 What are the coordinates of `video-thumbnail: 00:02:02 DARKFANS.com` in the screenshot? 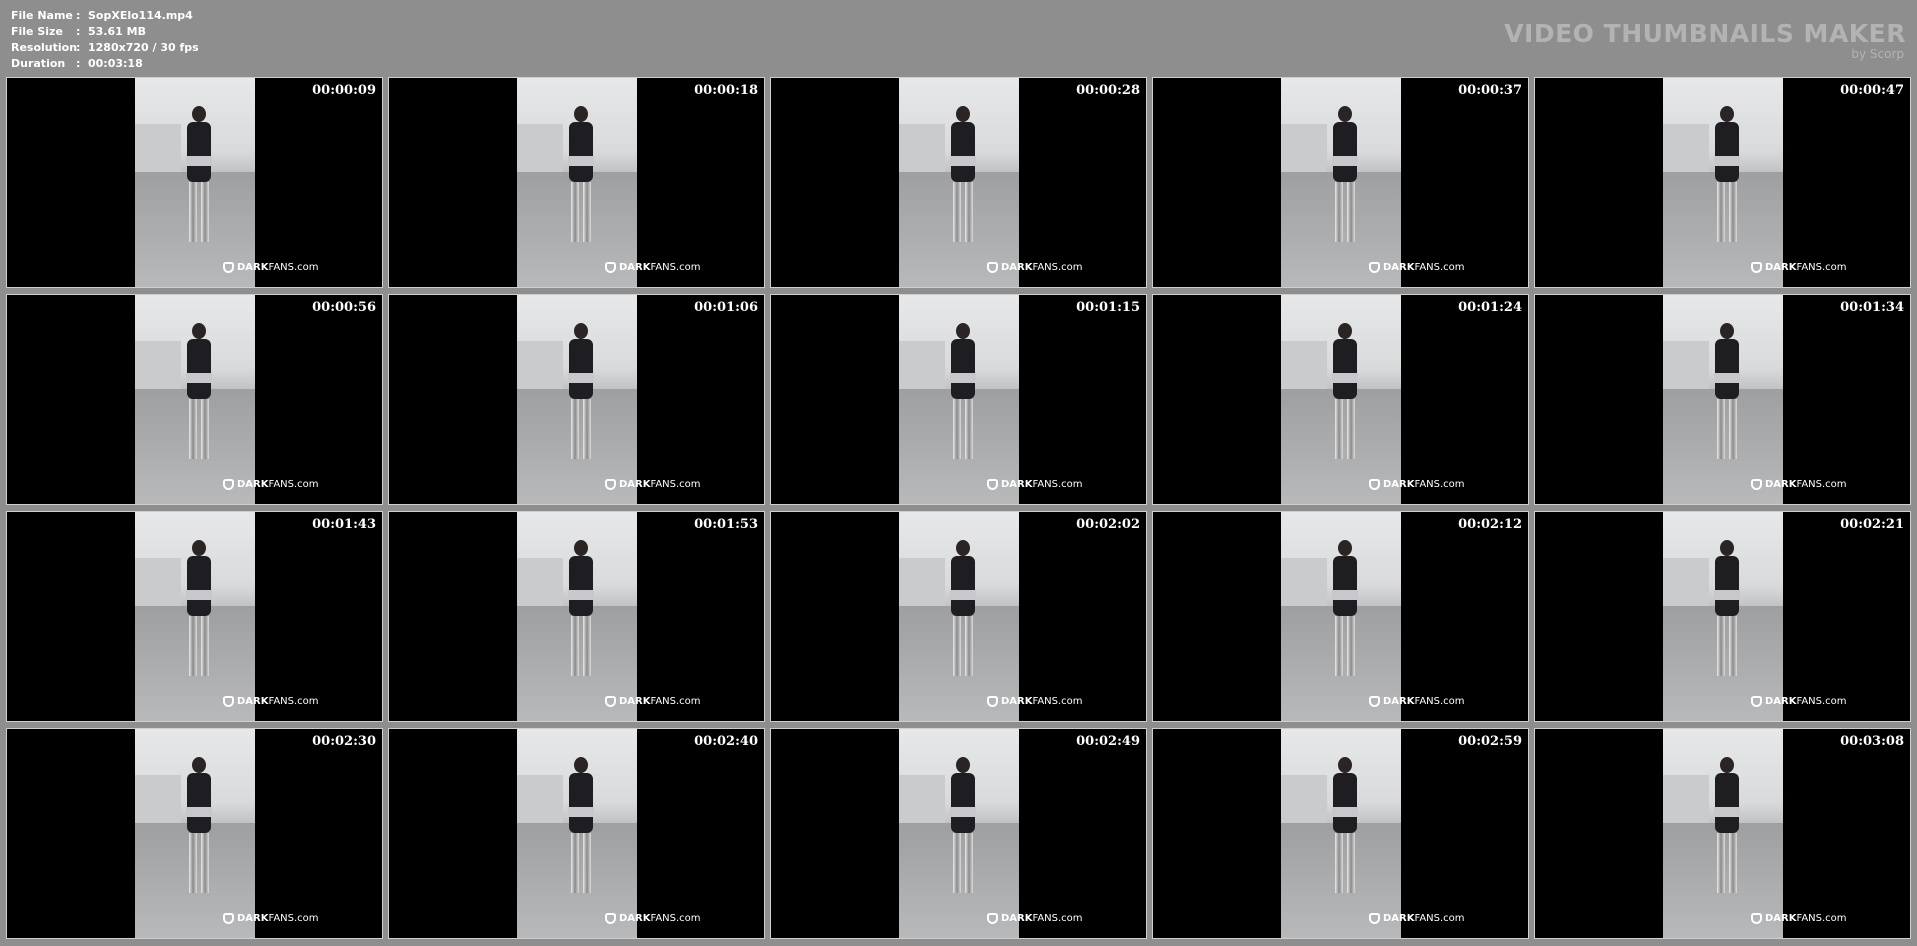 It's located at (958, 616).